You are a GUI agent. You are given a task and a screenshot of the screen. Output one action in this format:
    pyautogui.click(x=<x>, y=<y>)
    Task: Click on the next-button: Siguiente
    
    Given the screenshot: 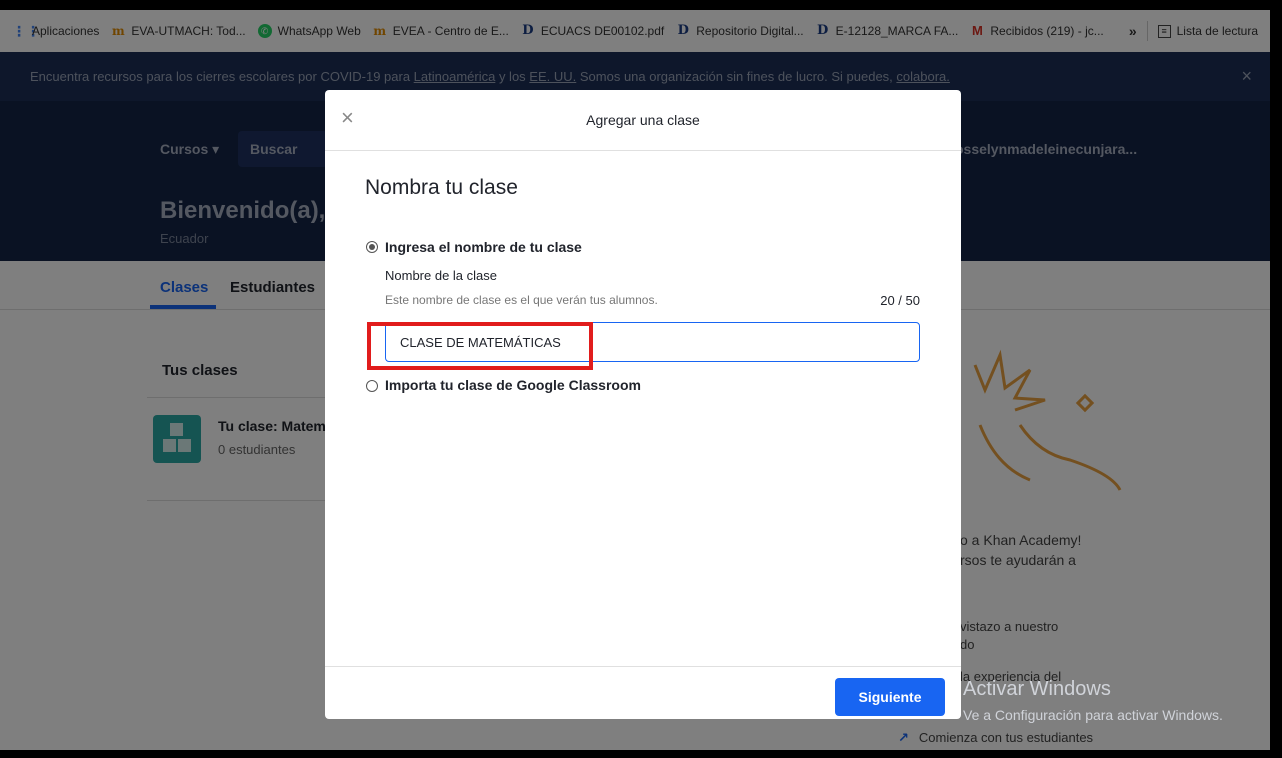 What is the action you would take?
    pyautogui.click(x=890, y=697)
    